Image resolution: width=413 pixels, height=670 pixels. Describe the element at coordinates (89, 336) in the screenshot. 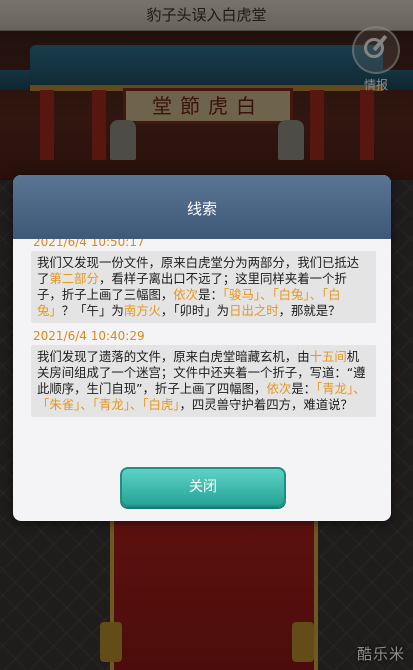

I see `clue-timestamp: 2021/6/4 10:40:29` at that location.